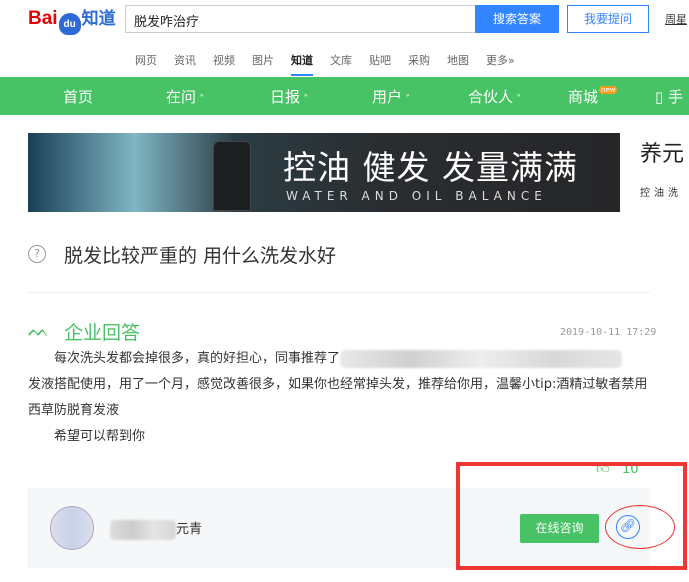 The height and width of the screenshot is (582, 689). I want to click on paw-icon: du, so click(69, 24).